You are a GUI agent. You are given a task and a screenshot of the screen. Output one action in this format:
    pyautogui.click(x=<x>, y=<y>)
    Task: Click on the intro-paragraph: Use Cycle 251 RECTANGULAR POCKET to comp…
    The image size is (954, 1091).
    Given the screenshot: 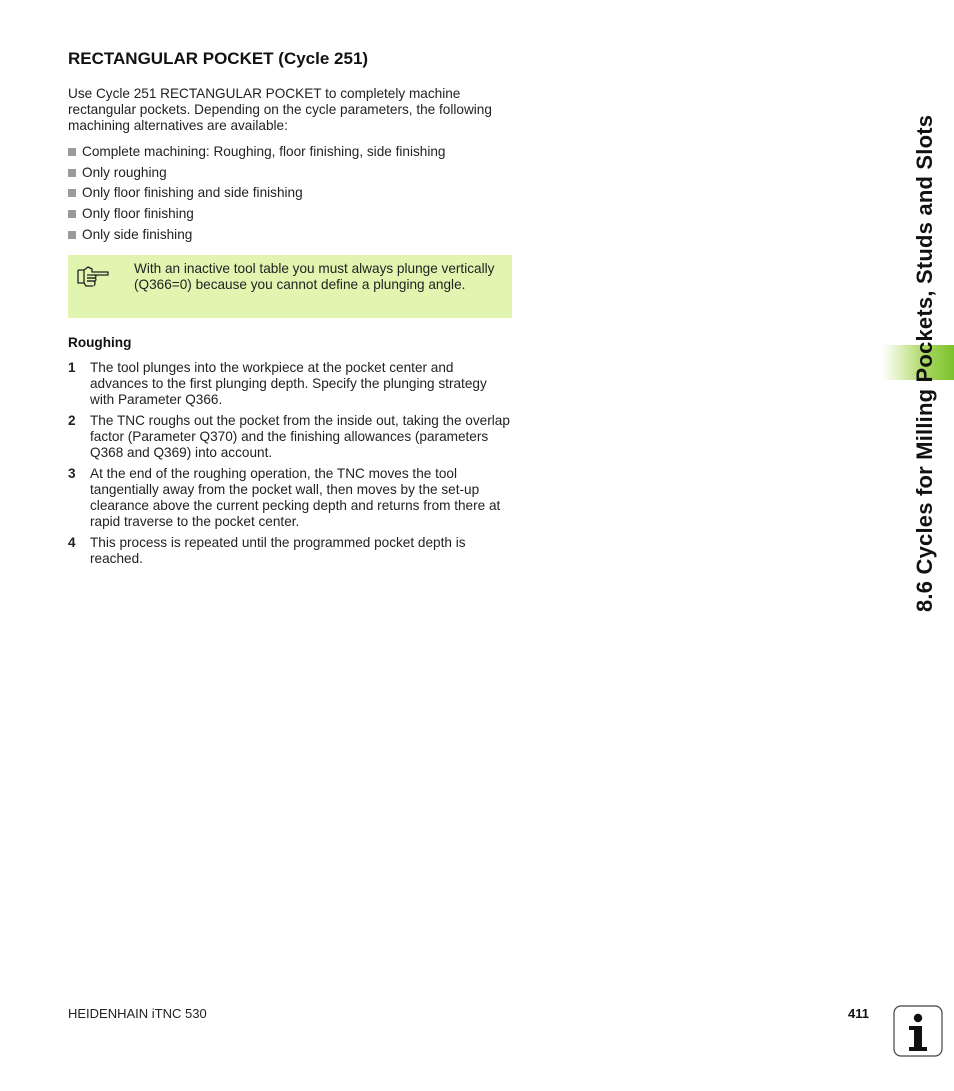 What is the action you would take?
    pyautogui.click(x=280, y=109)
    